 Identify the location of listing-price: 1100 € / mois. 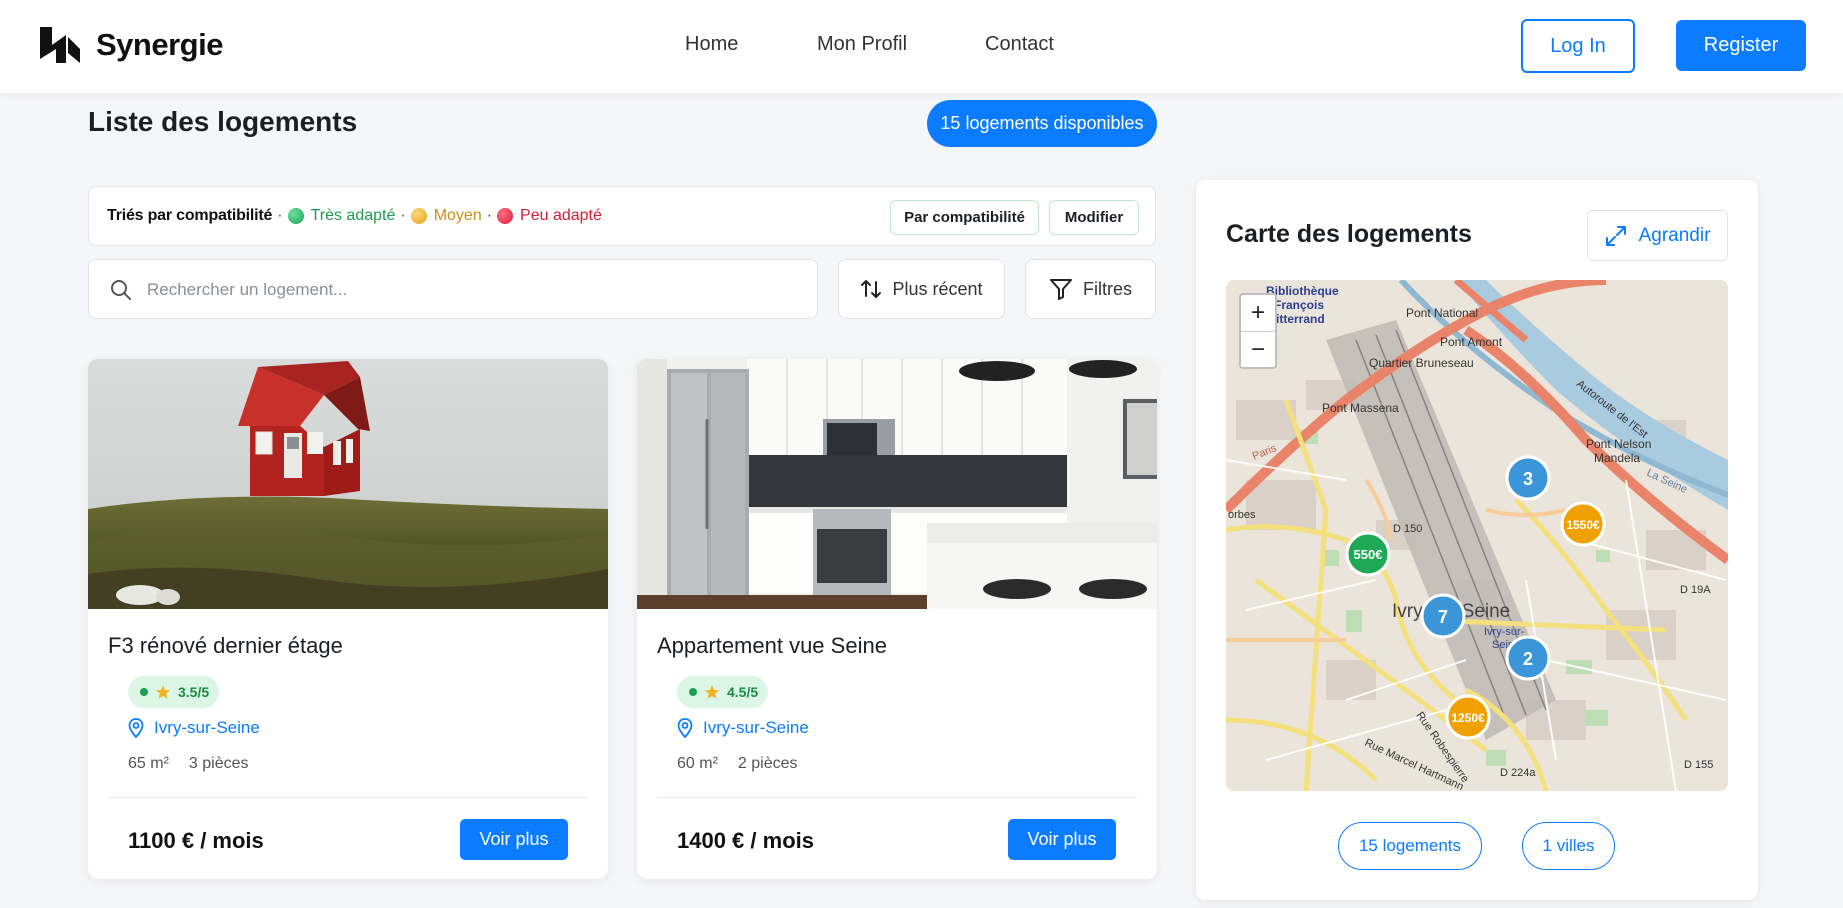
(196, 840).